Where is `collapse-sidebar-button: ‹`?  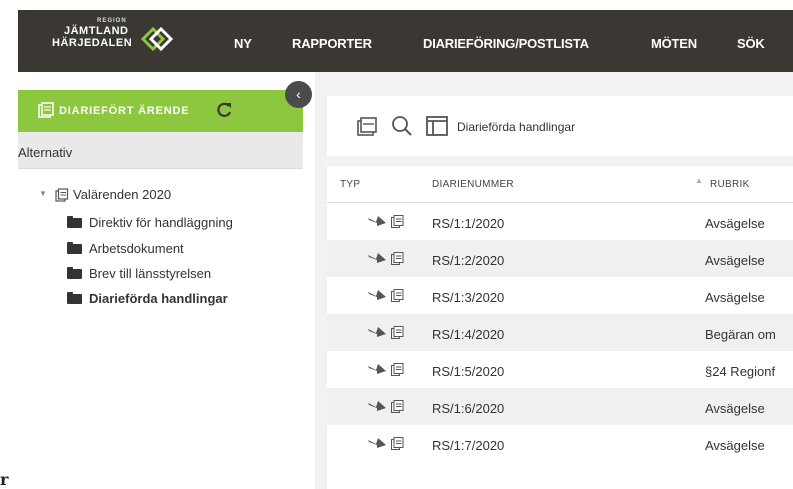 collapse-sidebar-button: ‹ is located at coordinates (298, 94).